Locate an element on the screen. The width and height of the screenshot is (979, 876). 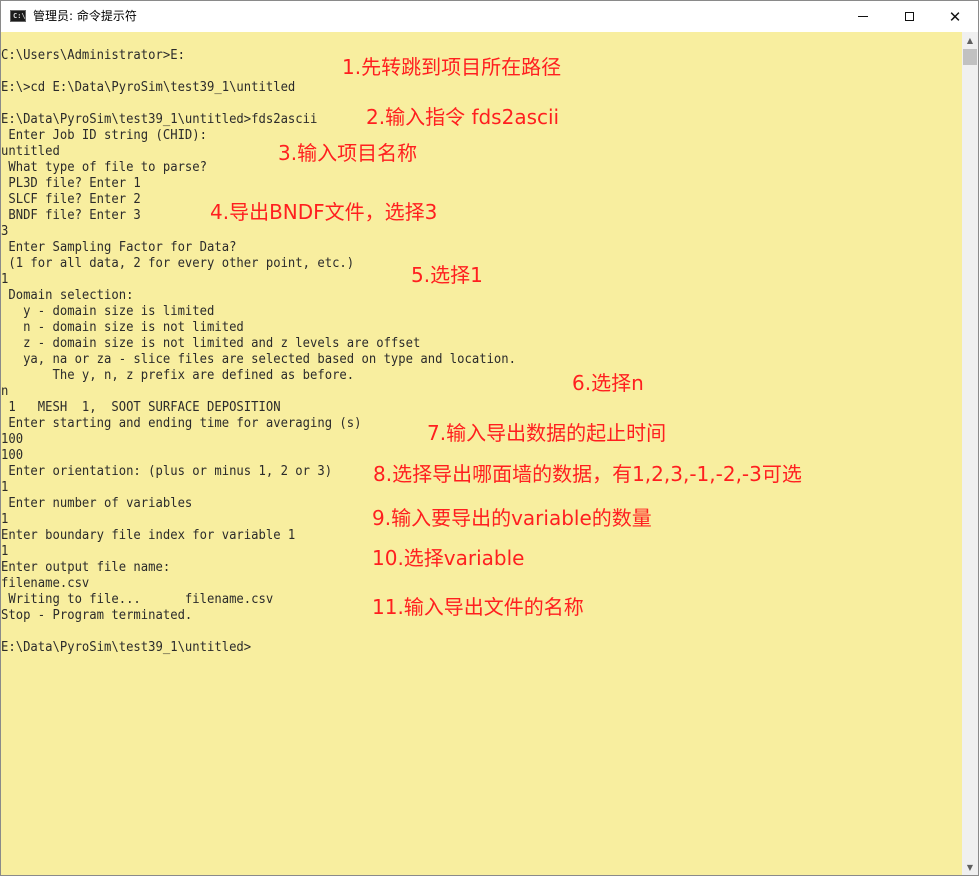
console-line: Enter number of variables is located at coordinates (97, 503).